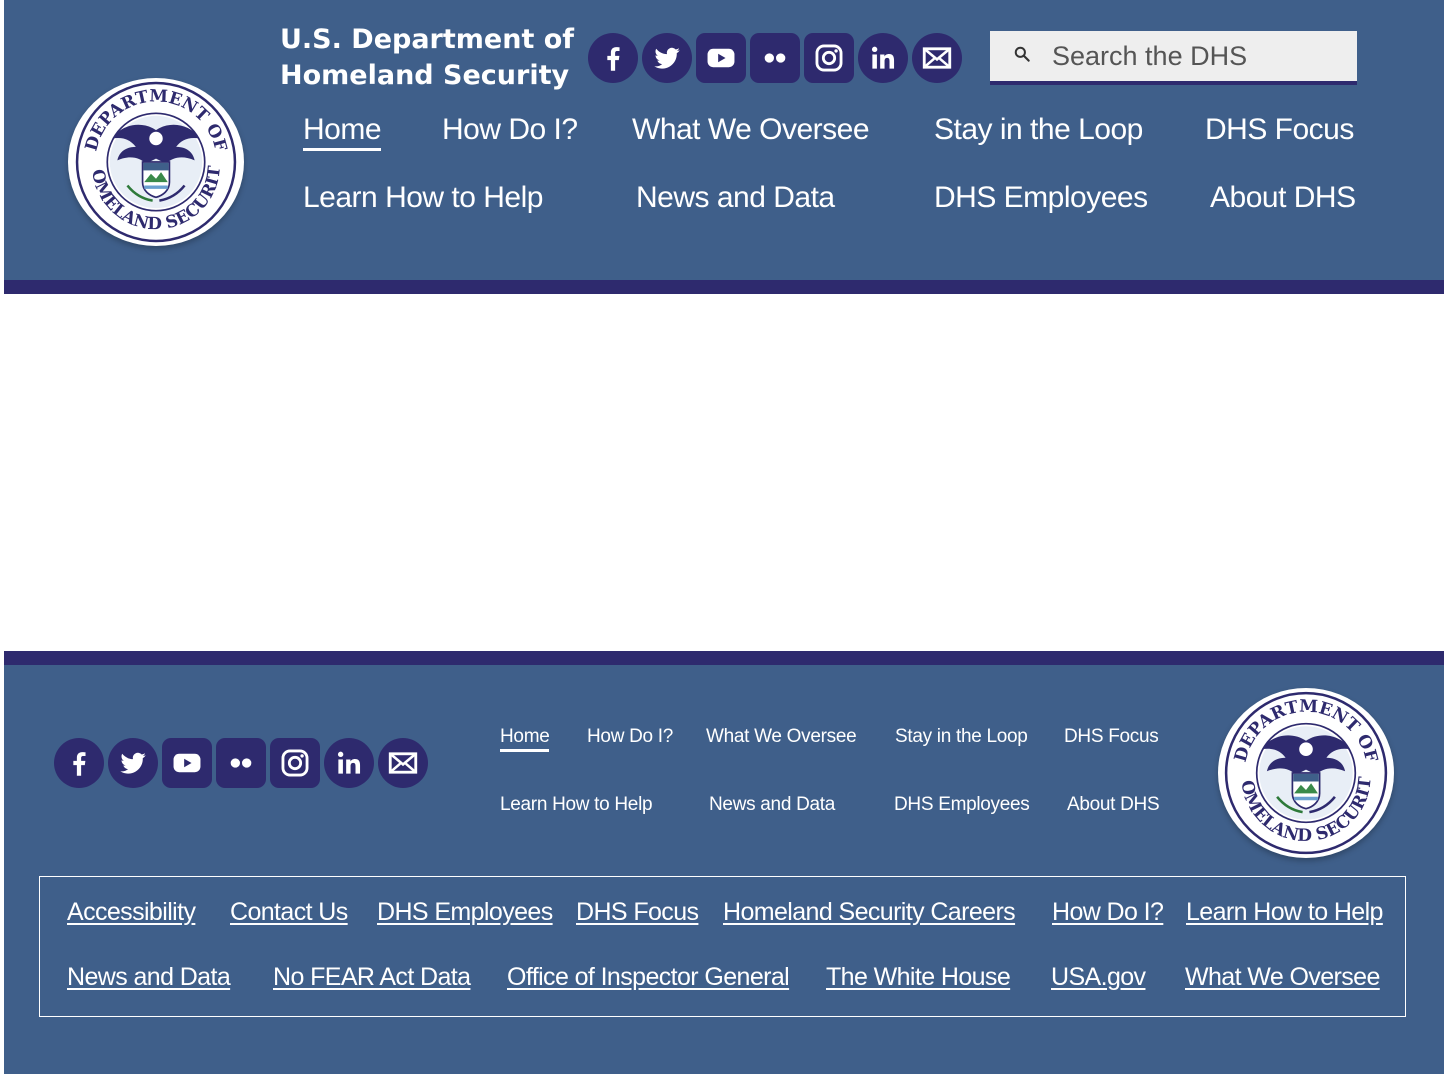 The height and width of the screenshot is (1074, 1448). Describe the element at coordinates (962, 805) in the screenshot. I see `footer-nav-dhs-employees: DHS Employees` at that location.